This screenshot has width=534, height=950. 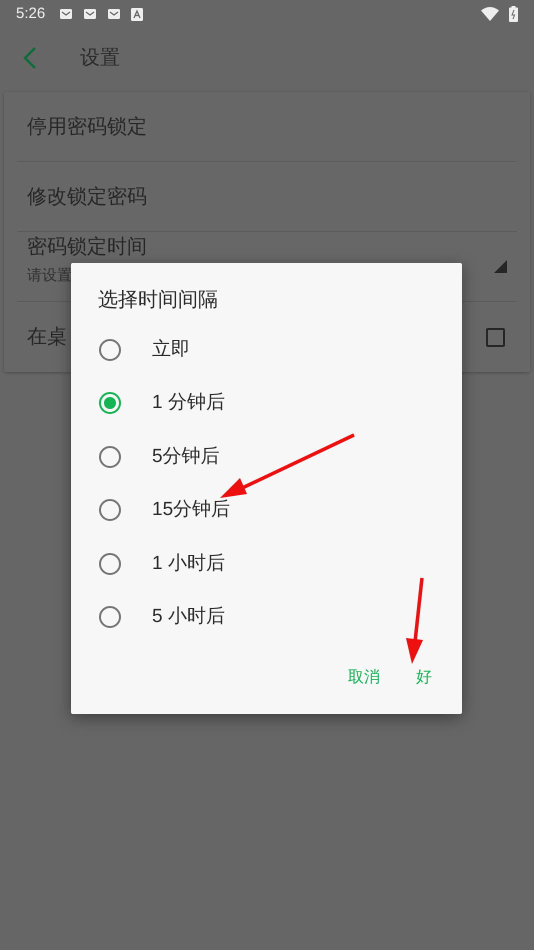 What do you see at coordinates (31, 14) in the screenshot?
I see `status-time: 5:26` at bounding box center [31, 14].